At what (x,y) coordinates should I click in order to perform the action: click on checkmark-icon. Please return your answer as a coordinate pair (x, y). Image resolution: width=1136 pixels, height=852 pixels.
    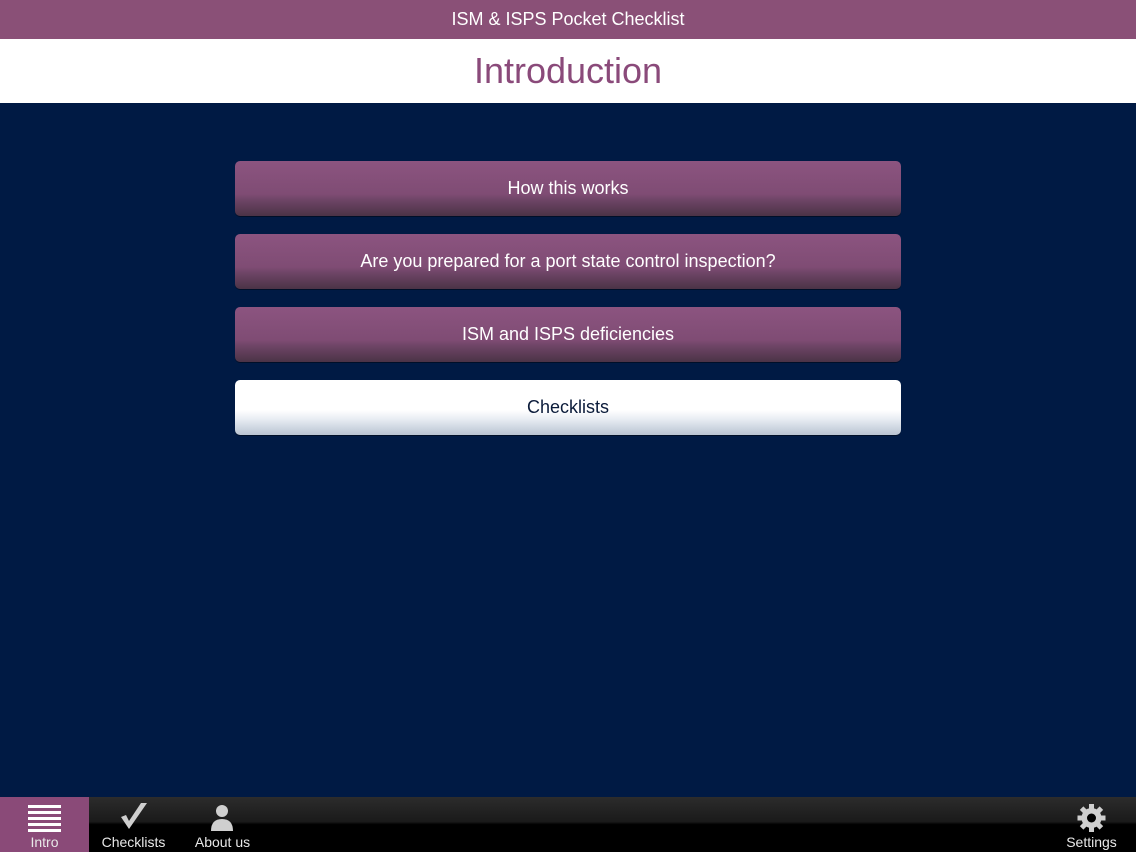
    Looking at the image, I should click on (133, 818).